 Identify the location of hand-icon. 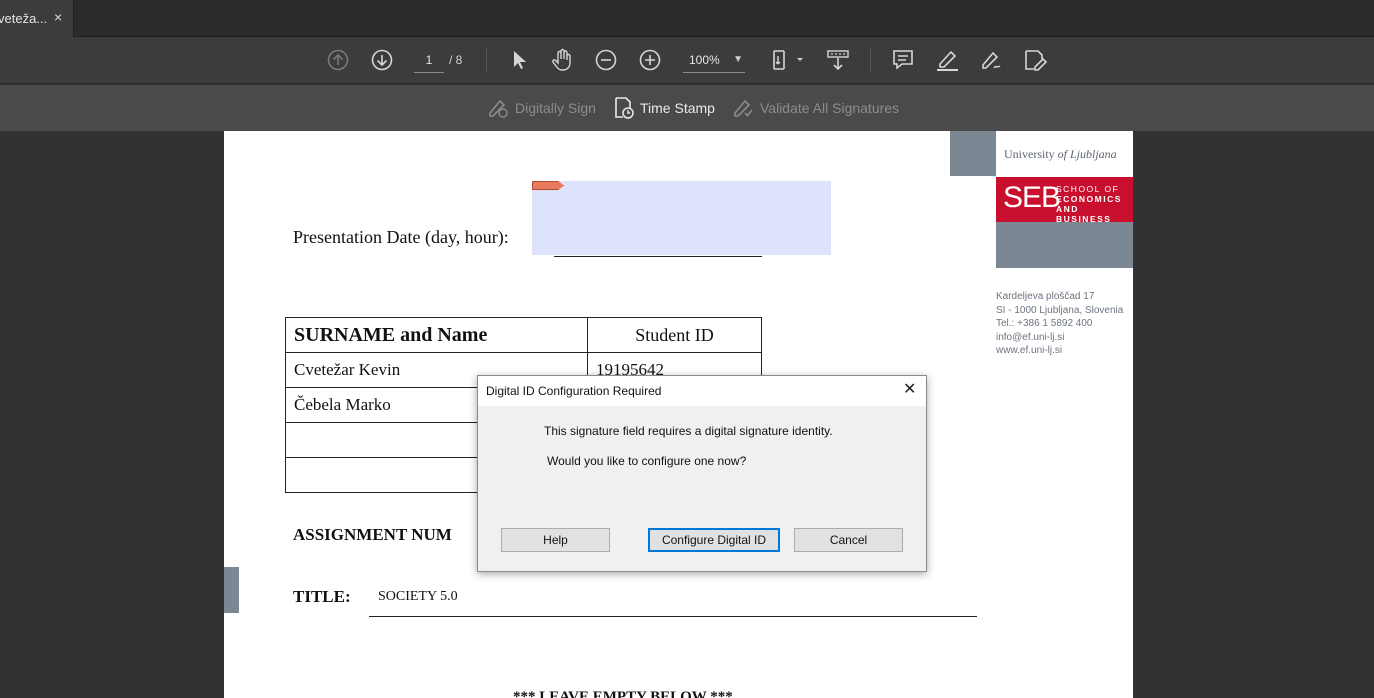
(561, 59).